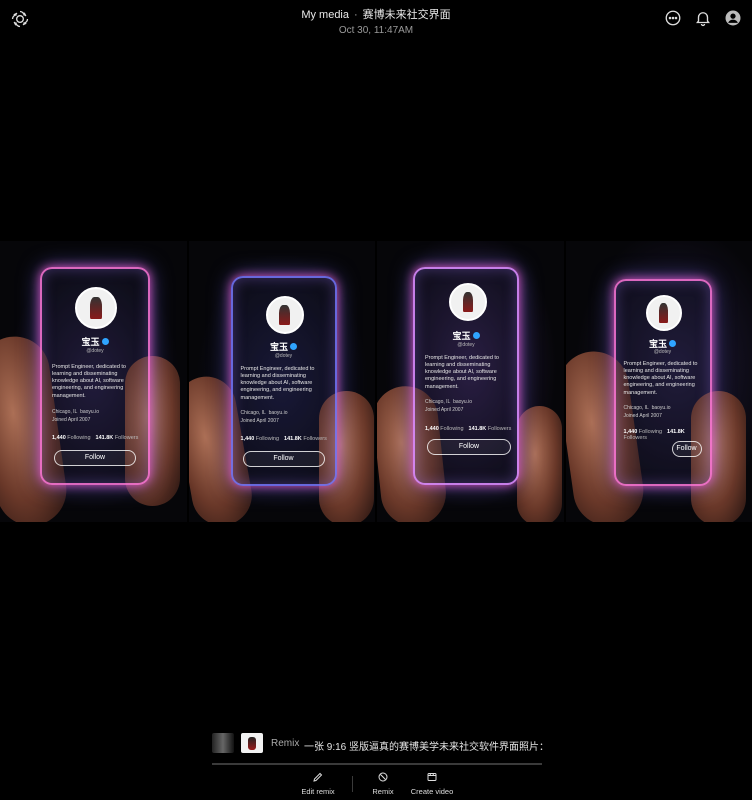  I want to click on remix-button-label: Remix, so click(383, 791).